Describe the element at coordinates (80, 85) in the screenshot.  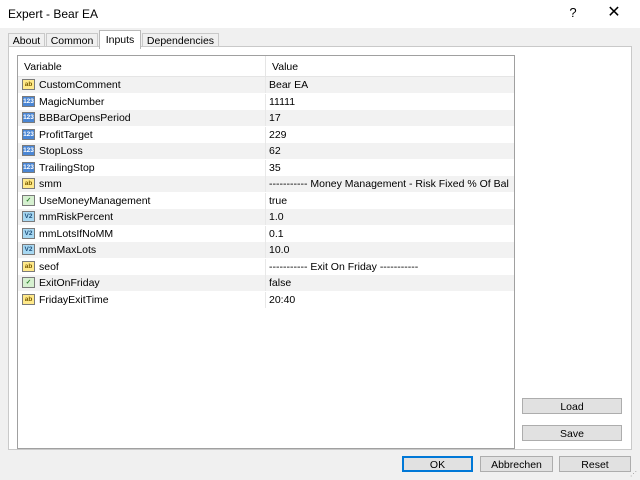
I see `variable-name: CustomComment` at that location.